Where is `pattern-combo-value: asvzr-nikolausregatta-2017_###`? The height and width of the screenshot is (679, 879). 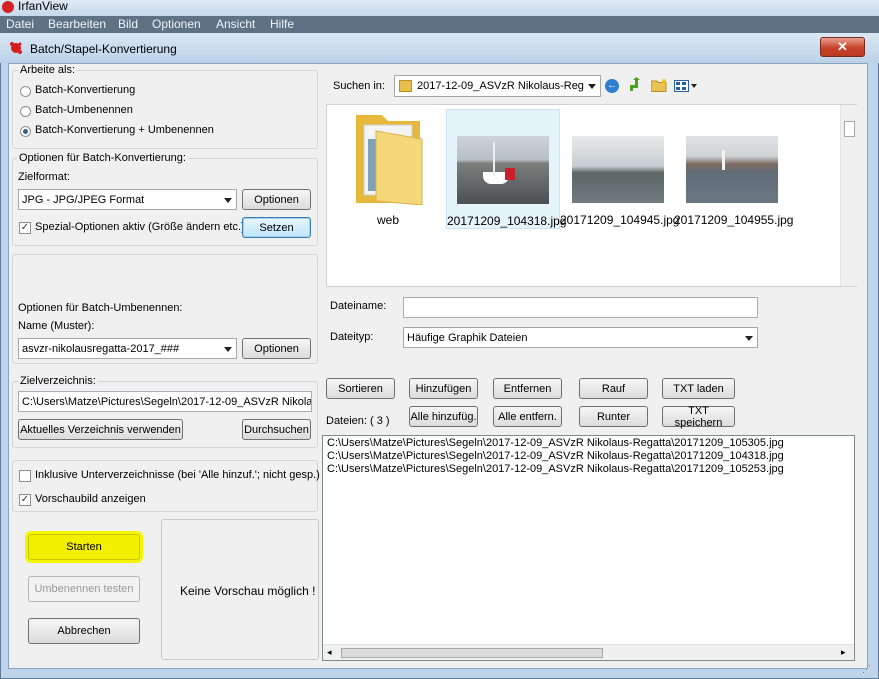 pattern-combo-value: asvzr-nikolausregatta-2017_### is located at coordinates (101, 348).